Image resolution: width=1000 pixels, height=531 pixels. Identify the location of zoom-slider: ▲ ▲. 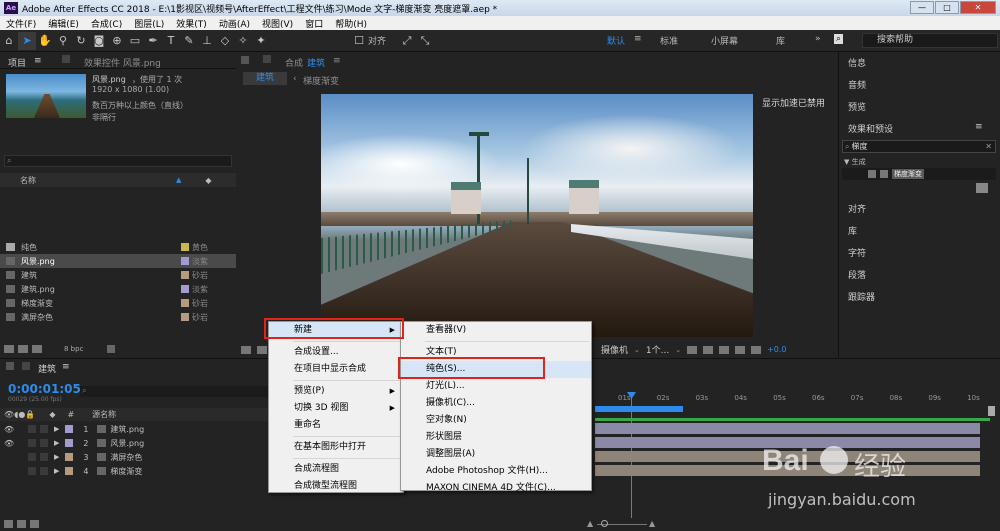
(623, 524).